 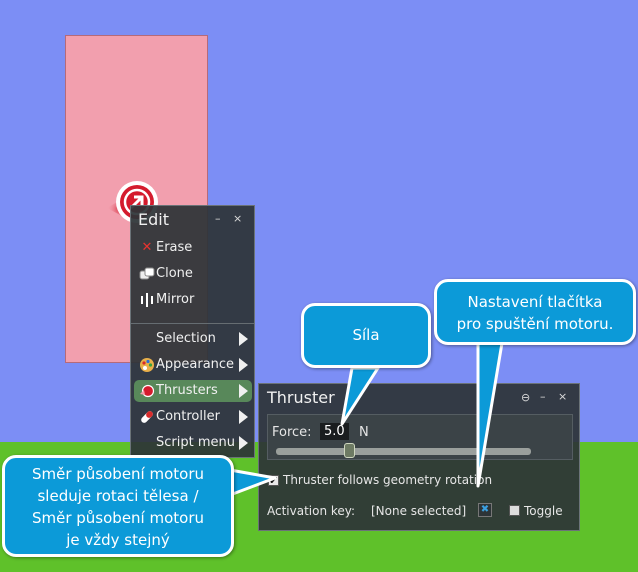 What do you see at coordinates (118, 540) in the screenshot?
I see `callout-direction-line: je vždy stejný` at bounding box center [118, 540].